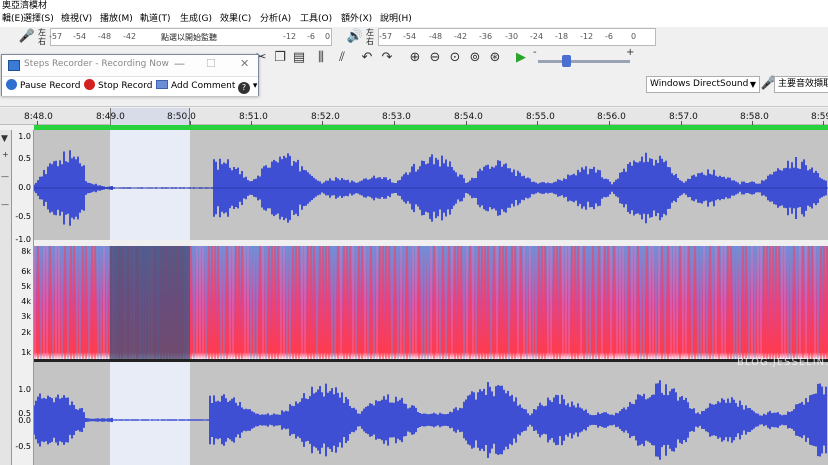 The width and height of the screenshot is (828, 465). Describe the element at coordinates (299, 58) in the screenshot. I see `paste-icon: ▤` at that location.